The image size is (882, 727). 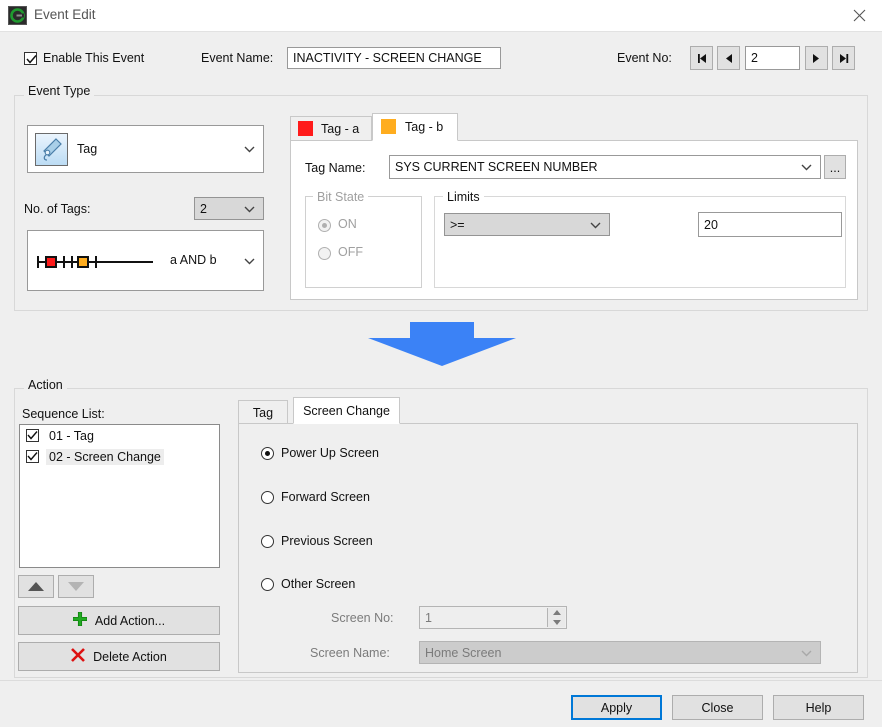 I want to click on limits-group-title: Limits, so click(x=463, y=197).